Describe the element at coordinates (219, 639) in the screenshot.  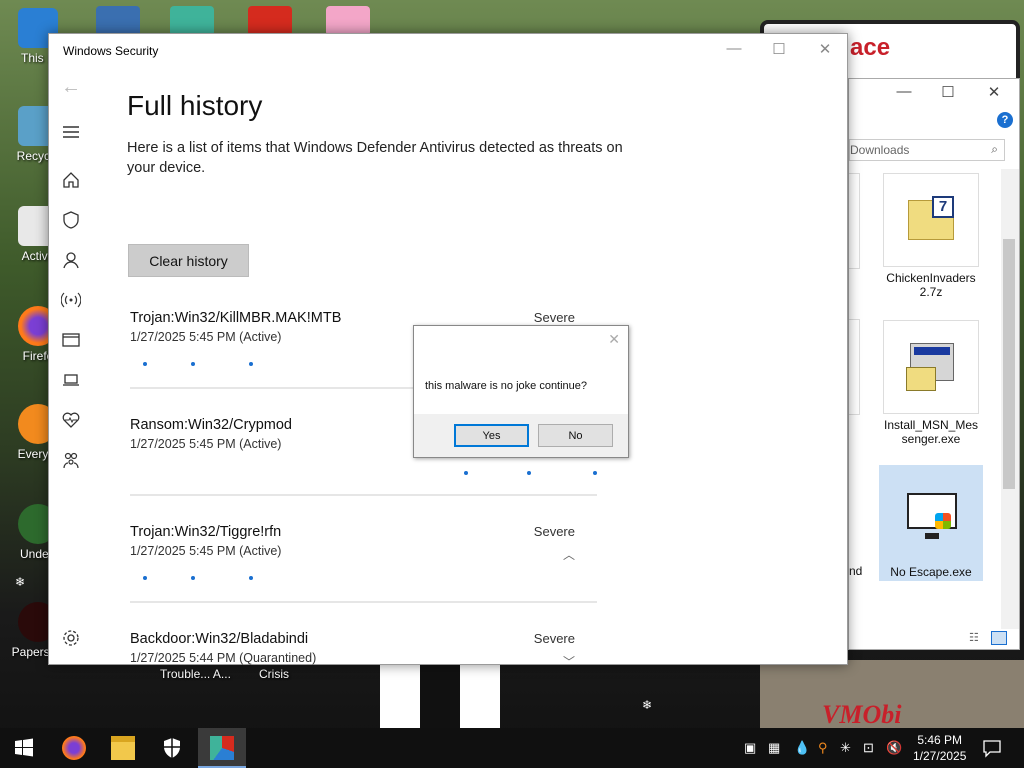
I see `threat-name: Backdoor:Win32/Bladabindi` at that location.